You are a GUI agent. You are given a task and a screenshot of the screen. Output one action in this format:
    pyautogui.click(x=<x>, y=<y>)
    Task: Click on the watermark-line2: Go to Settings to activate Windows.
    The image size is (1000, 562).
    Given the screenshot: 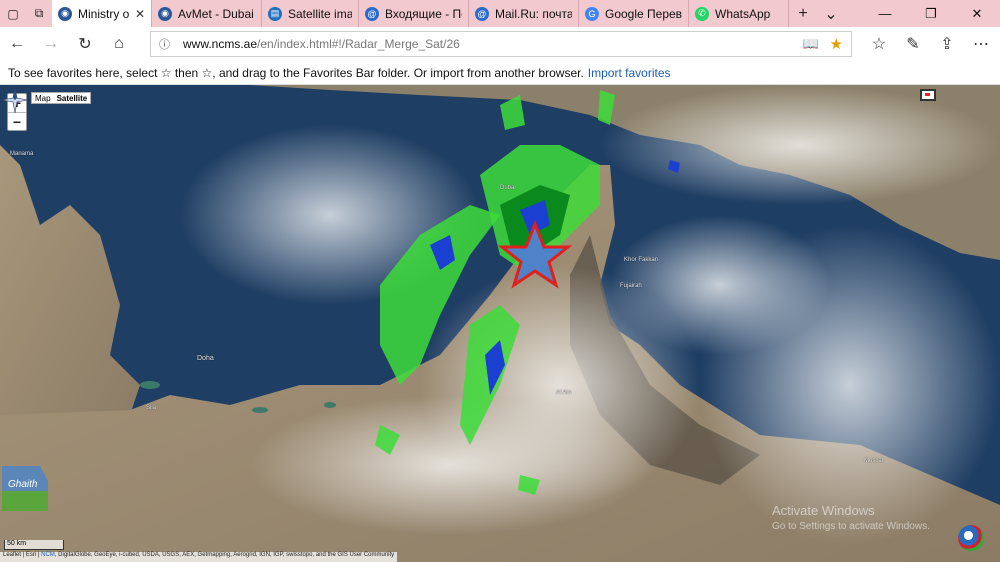 What is the action you would take?
    pyautogui.click(x=851, y=526)
    